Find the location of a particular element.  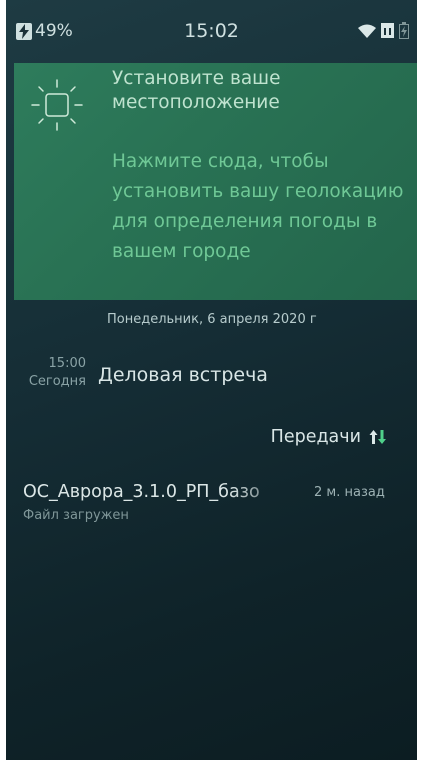

transfers-title: Передачи is located at coordinates (315, 437).